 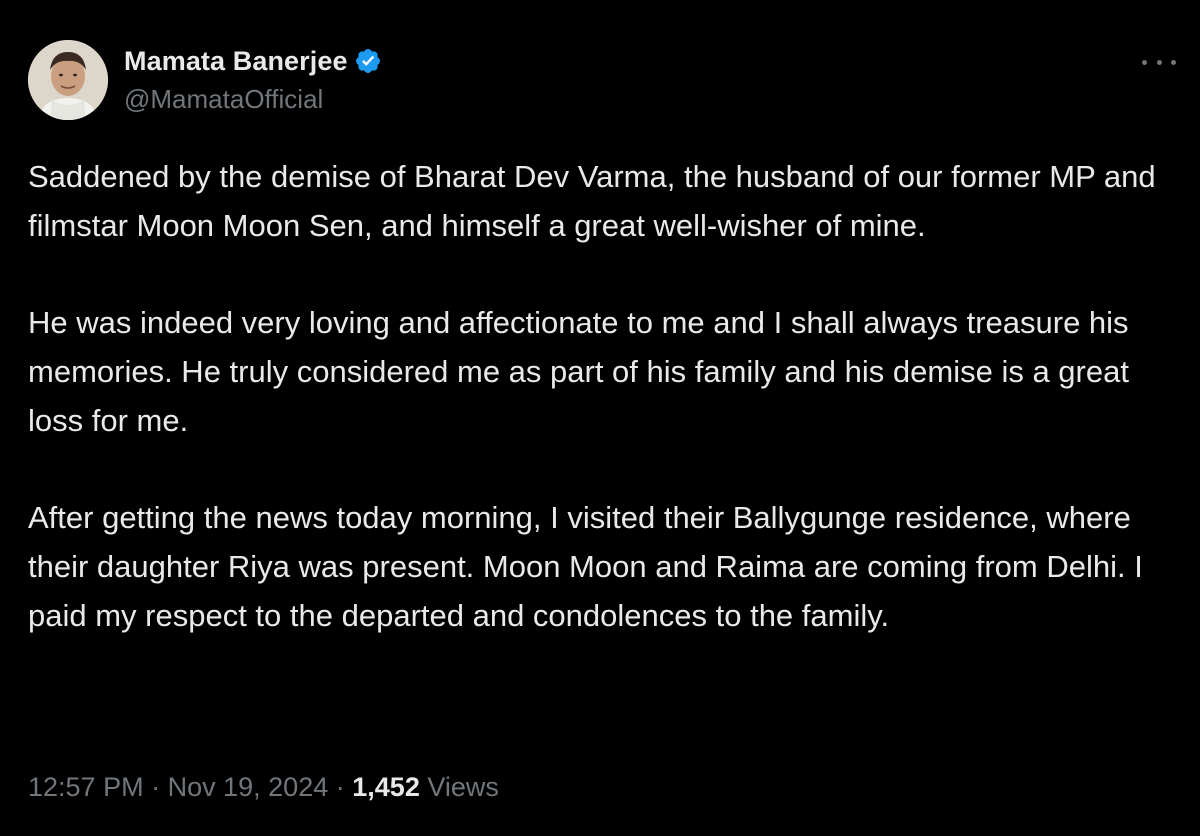 What do you see at coordinates (253, 99) in the screenshot?
I see `handle: @MamataOfficial` at bounding box center [253, 99].